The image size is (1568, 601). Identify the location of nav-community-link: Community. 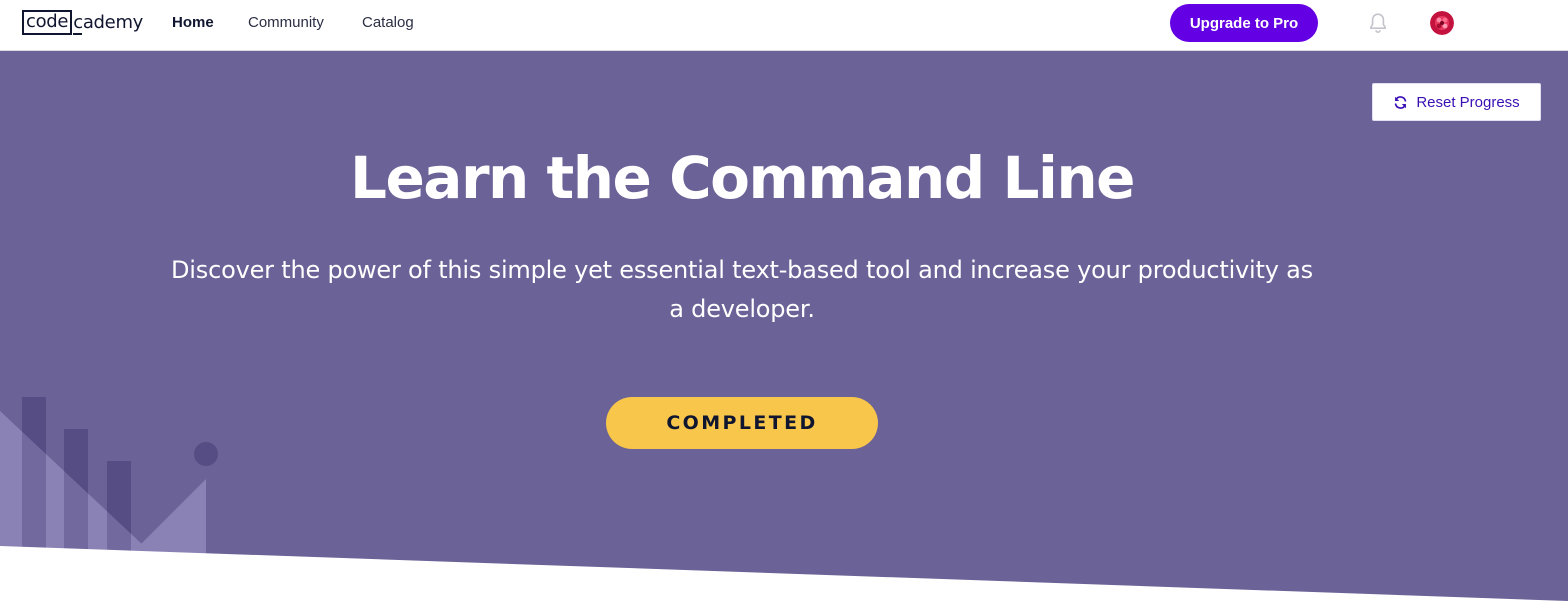
(286, 22).